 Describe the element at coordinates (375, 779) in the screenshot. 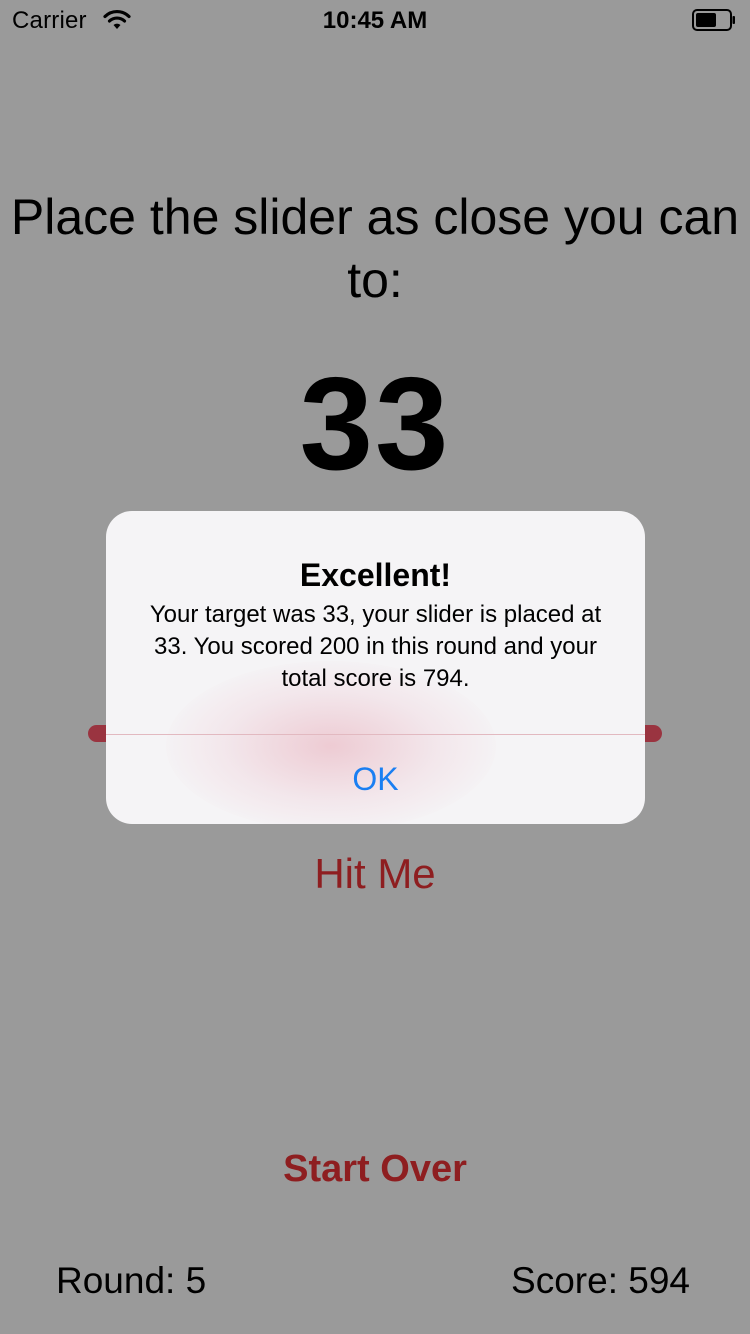

I see `alert-ok-button: OK` at that location.